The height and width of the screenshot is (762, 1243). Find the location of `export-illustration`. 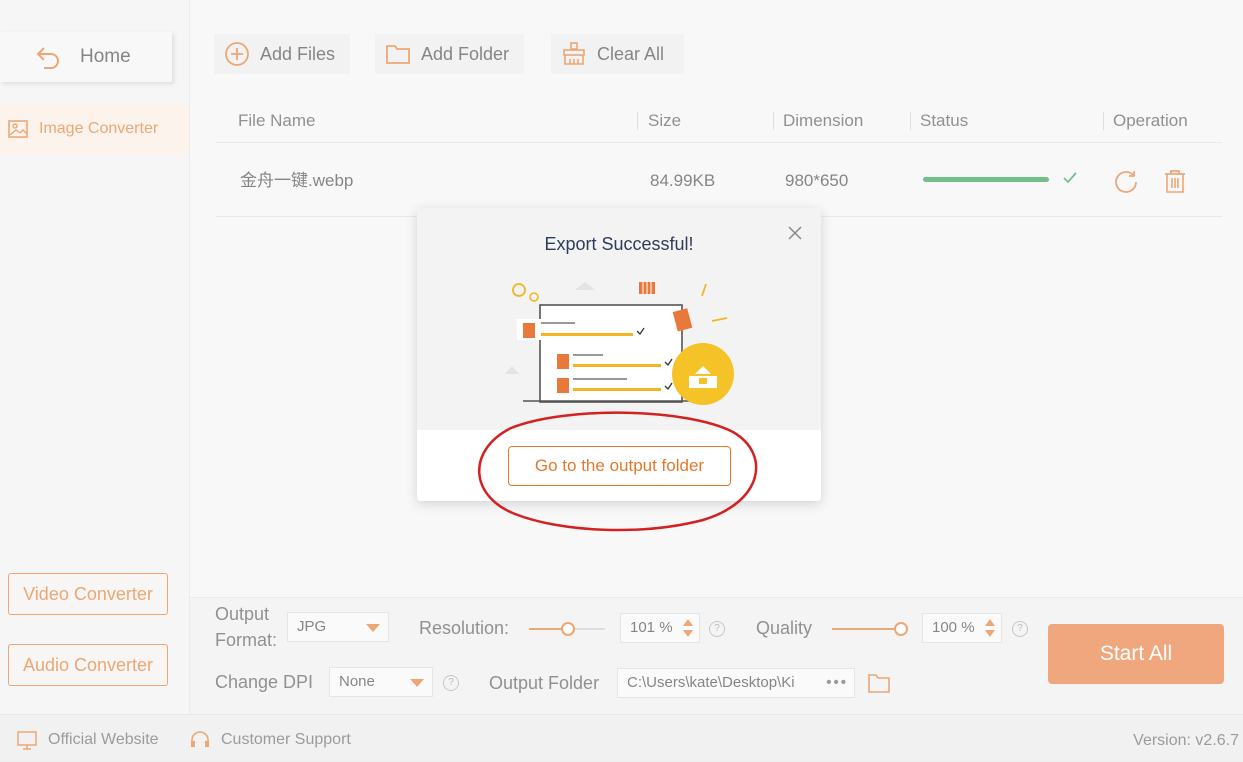

export-illustration is located at coordinates (619, 343).